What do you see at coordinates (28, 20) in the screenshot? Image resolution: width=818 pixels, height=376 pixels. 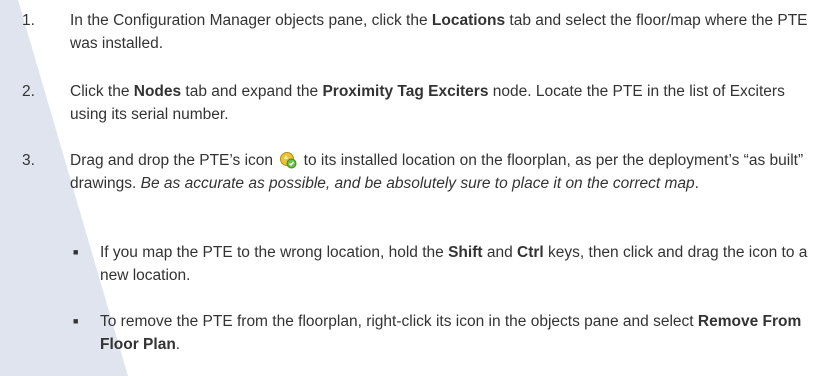 I see `step-number: 1.` at bounding box center [28, 20].